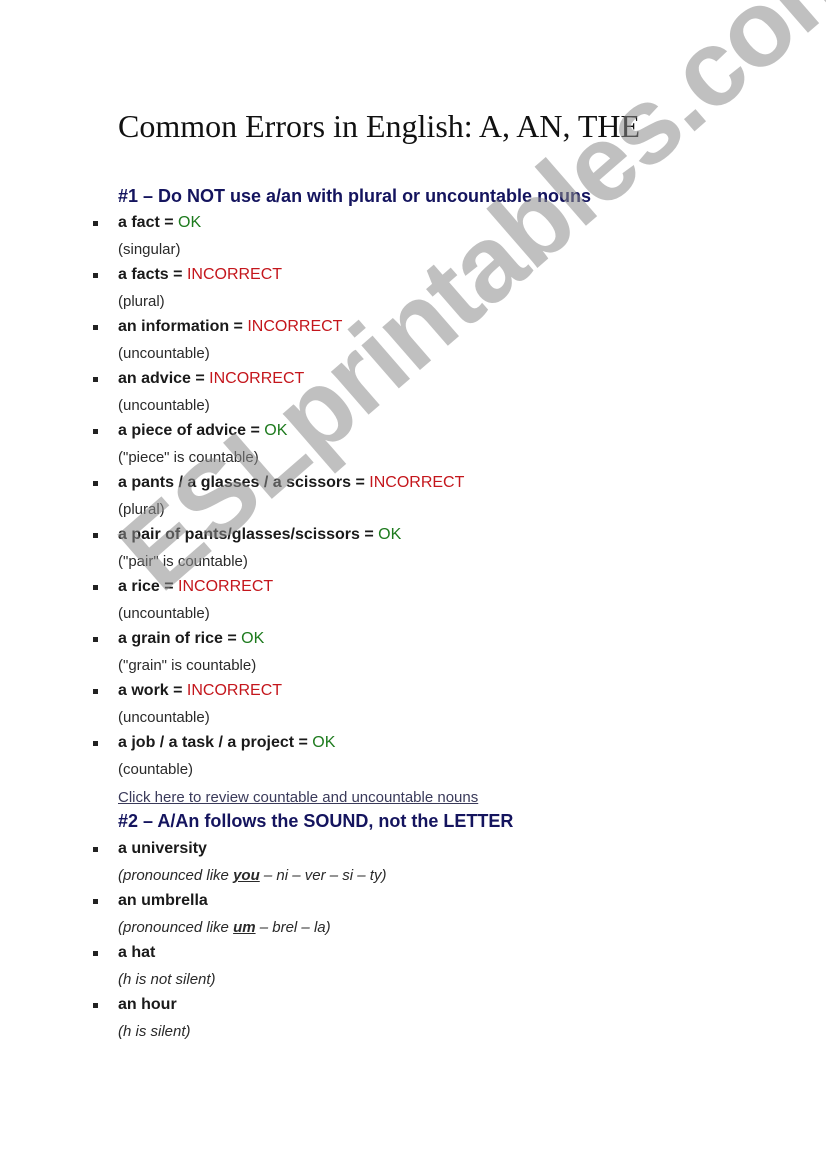 The width and height of the screenshot is (826, 1169). I want to click on list-item-note: ("grain" is countable), so click(187, 665).